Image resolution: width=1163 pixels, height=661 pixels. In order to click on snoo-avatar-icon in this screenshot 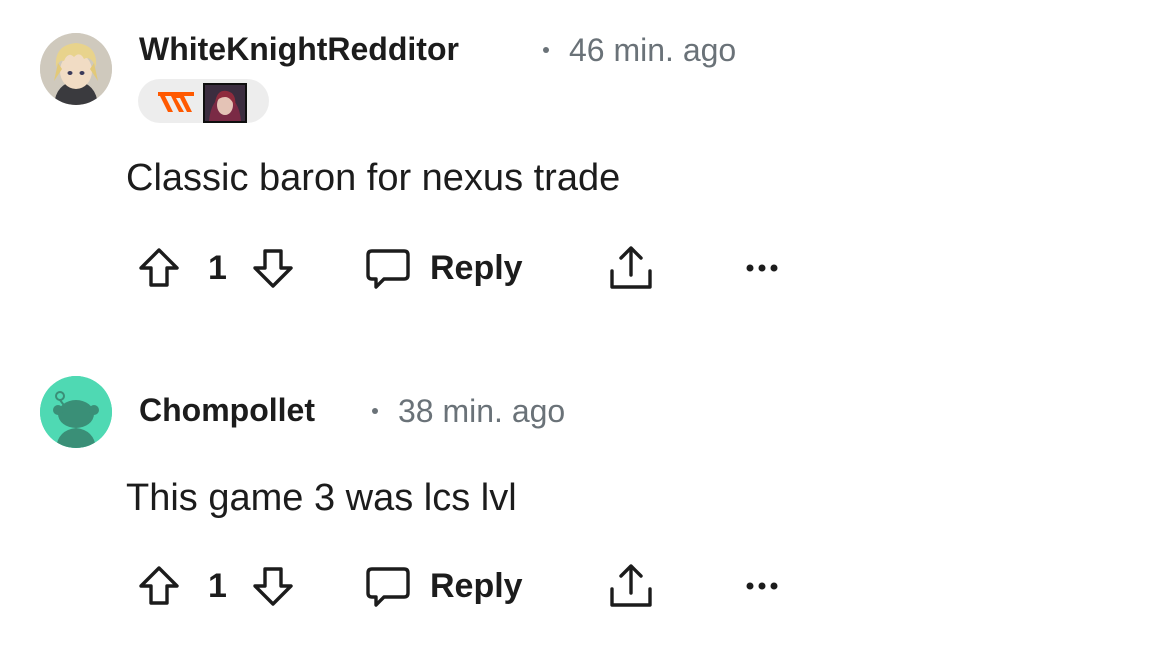, I will do `click(76, 412)`.